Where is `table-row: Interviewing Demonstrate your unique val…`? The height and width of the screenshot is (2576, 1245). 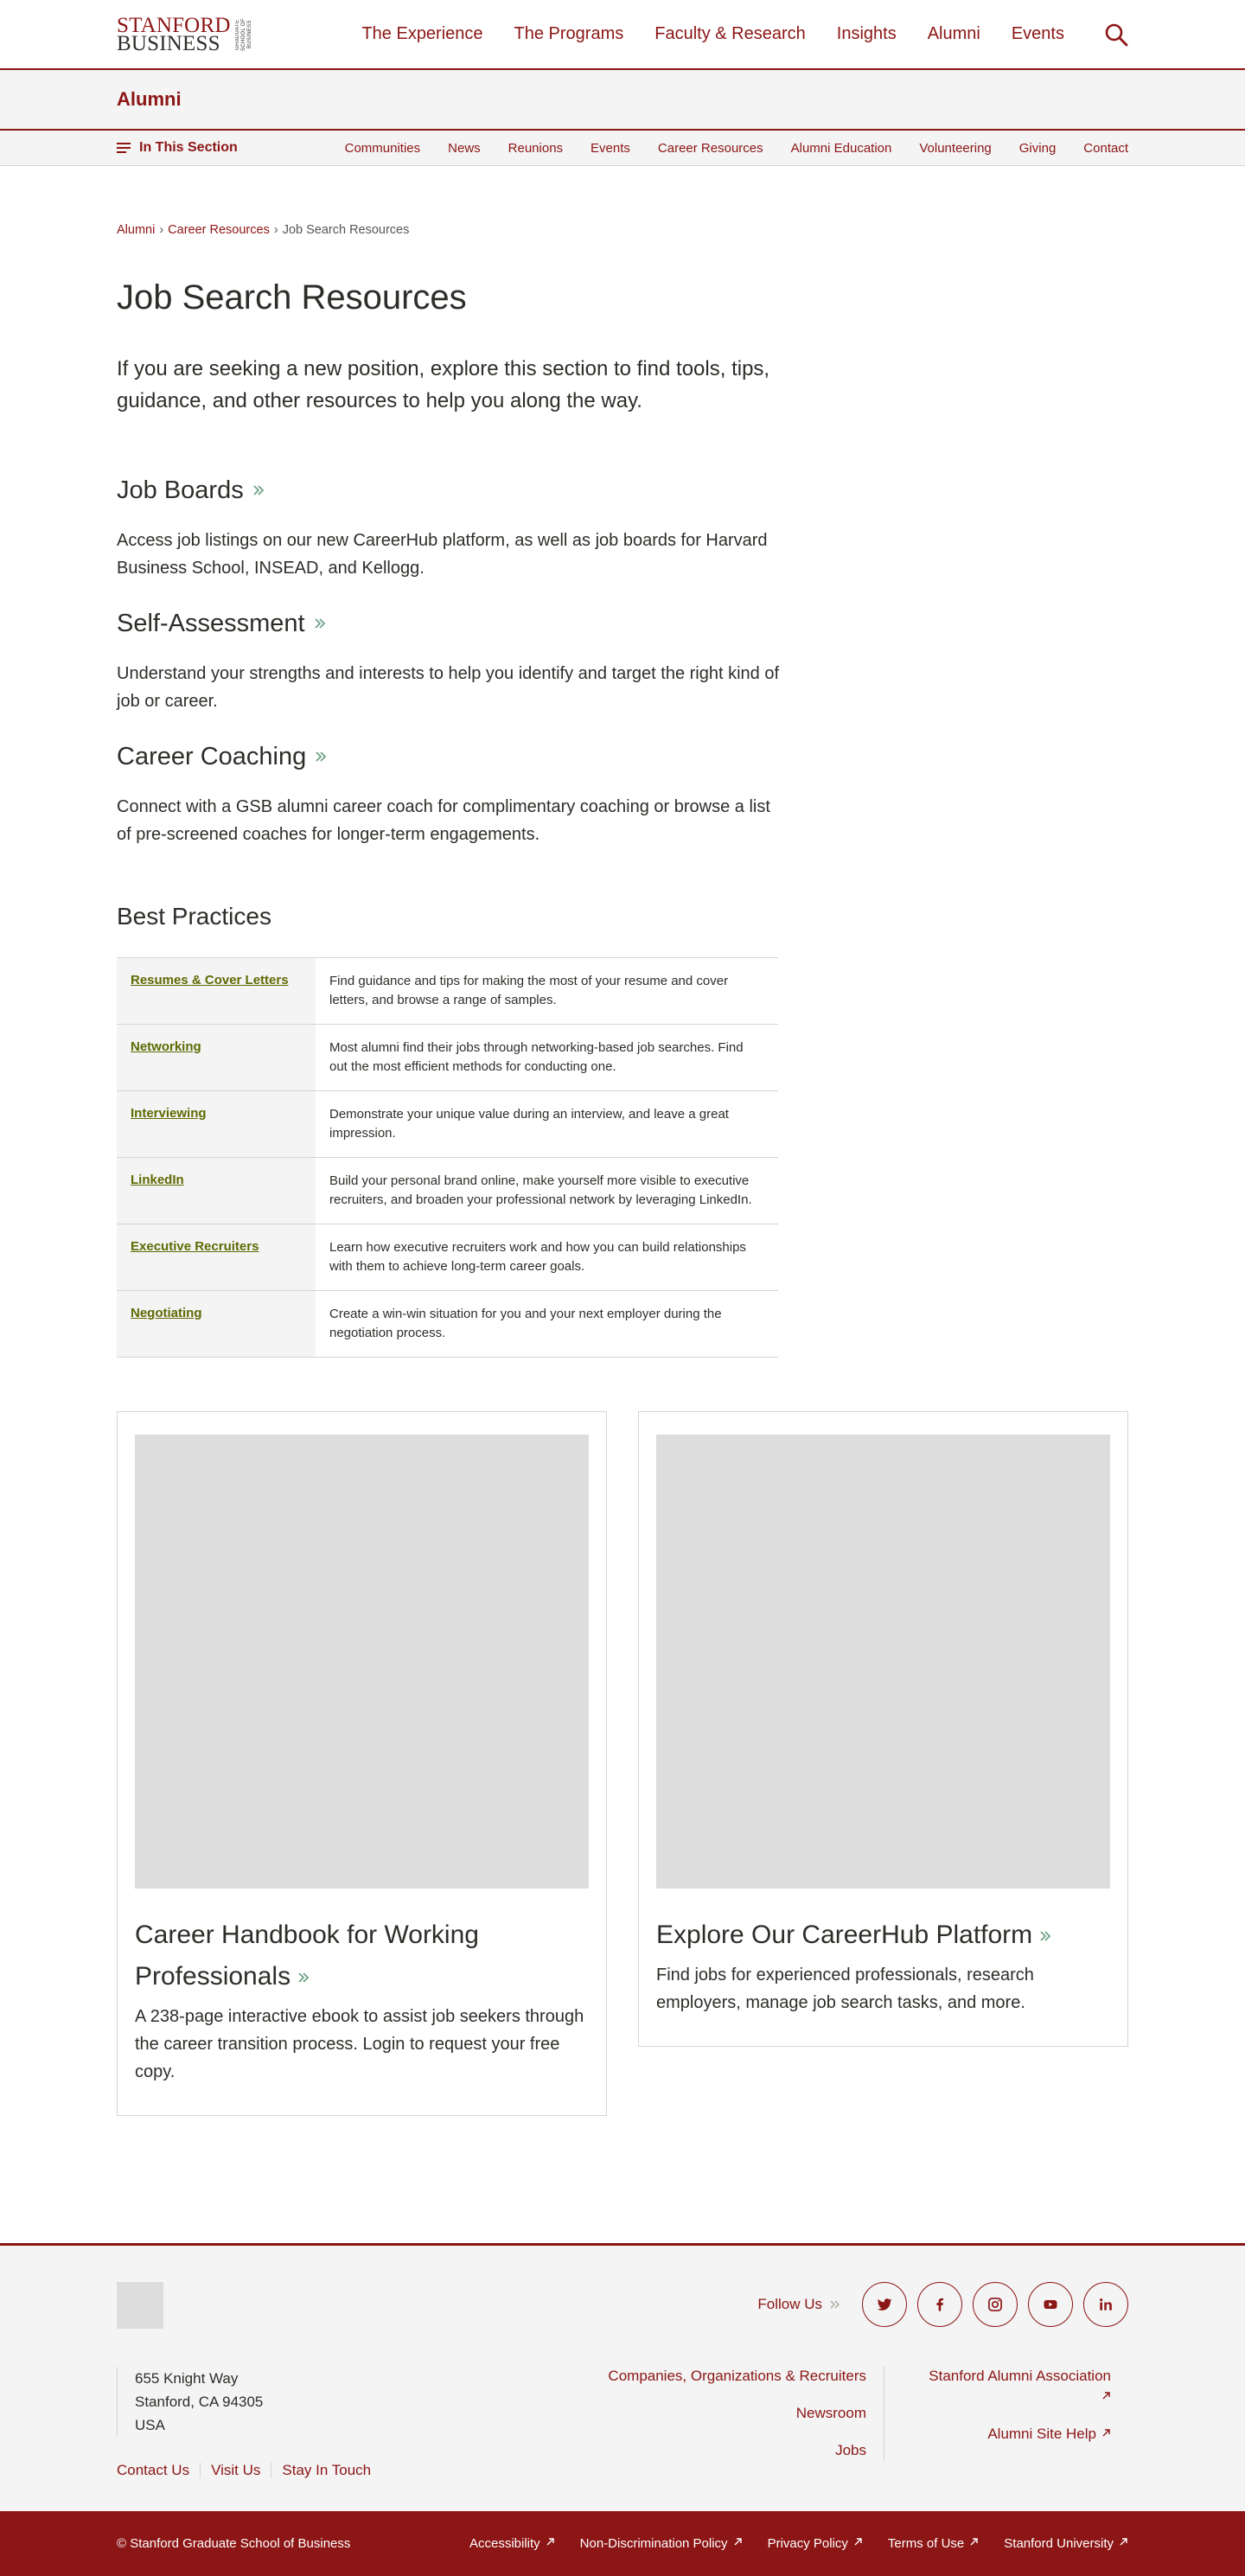
table-row: Interviewing Demonstrate your unique val… is located at coordinates (447, 1124).